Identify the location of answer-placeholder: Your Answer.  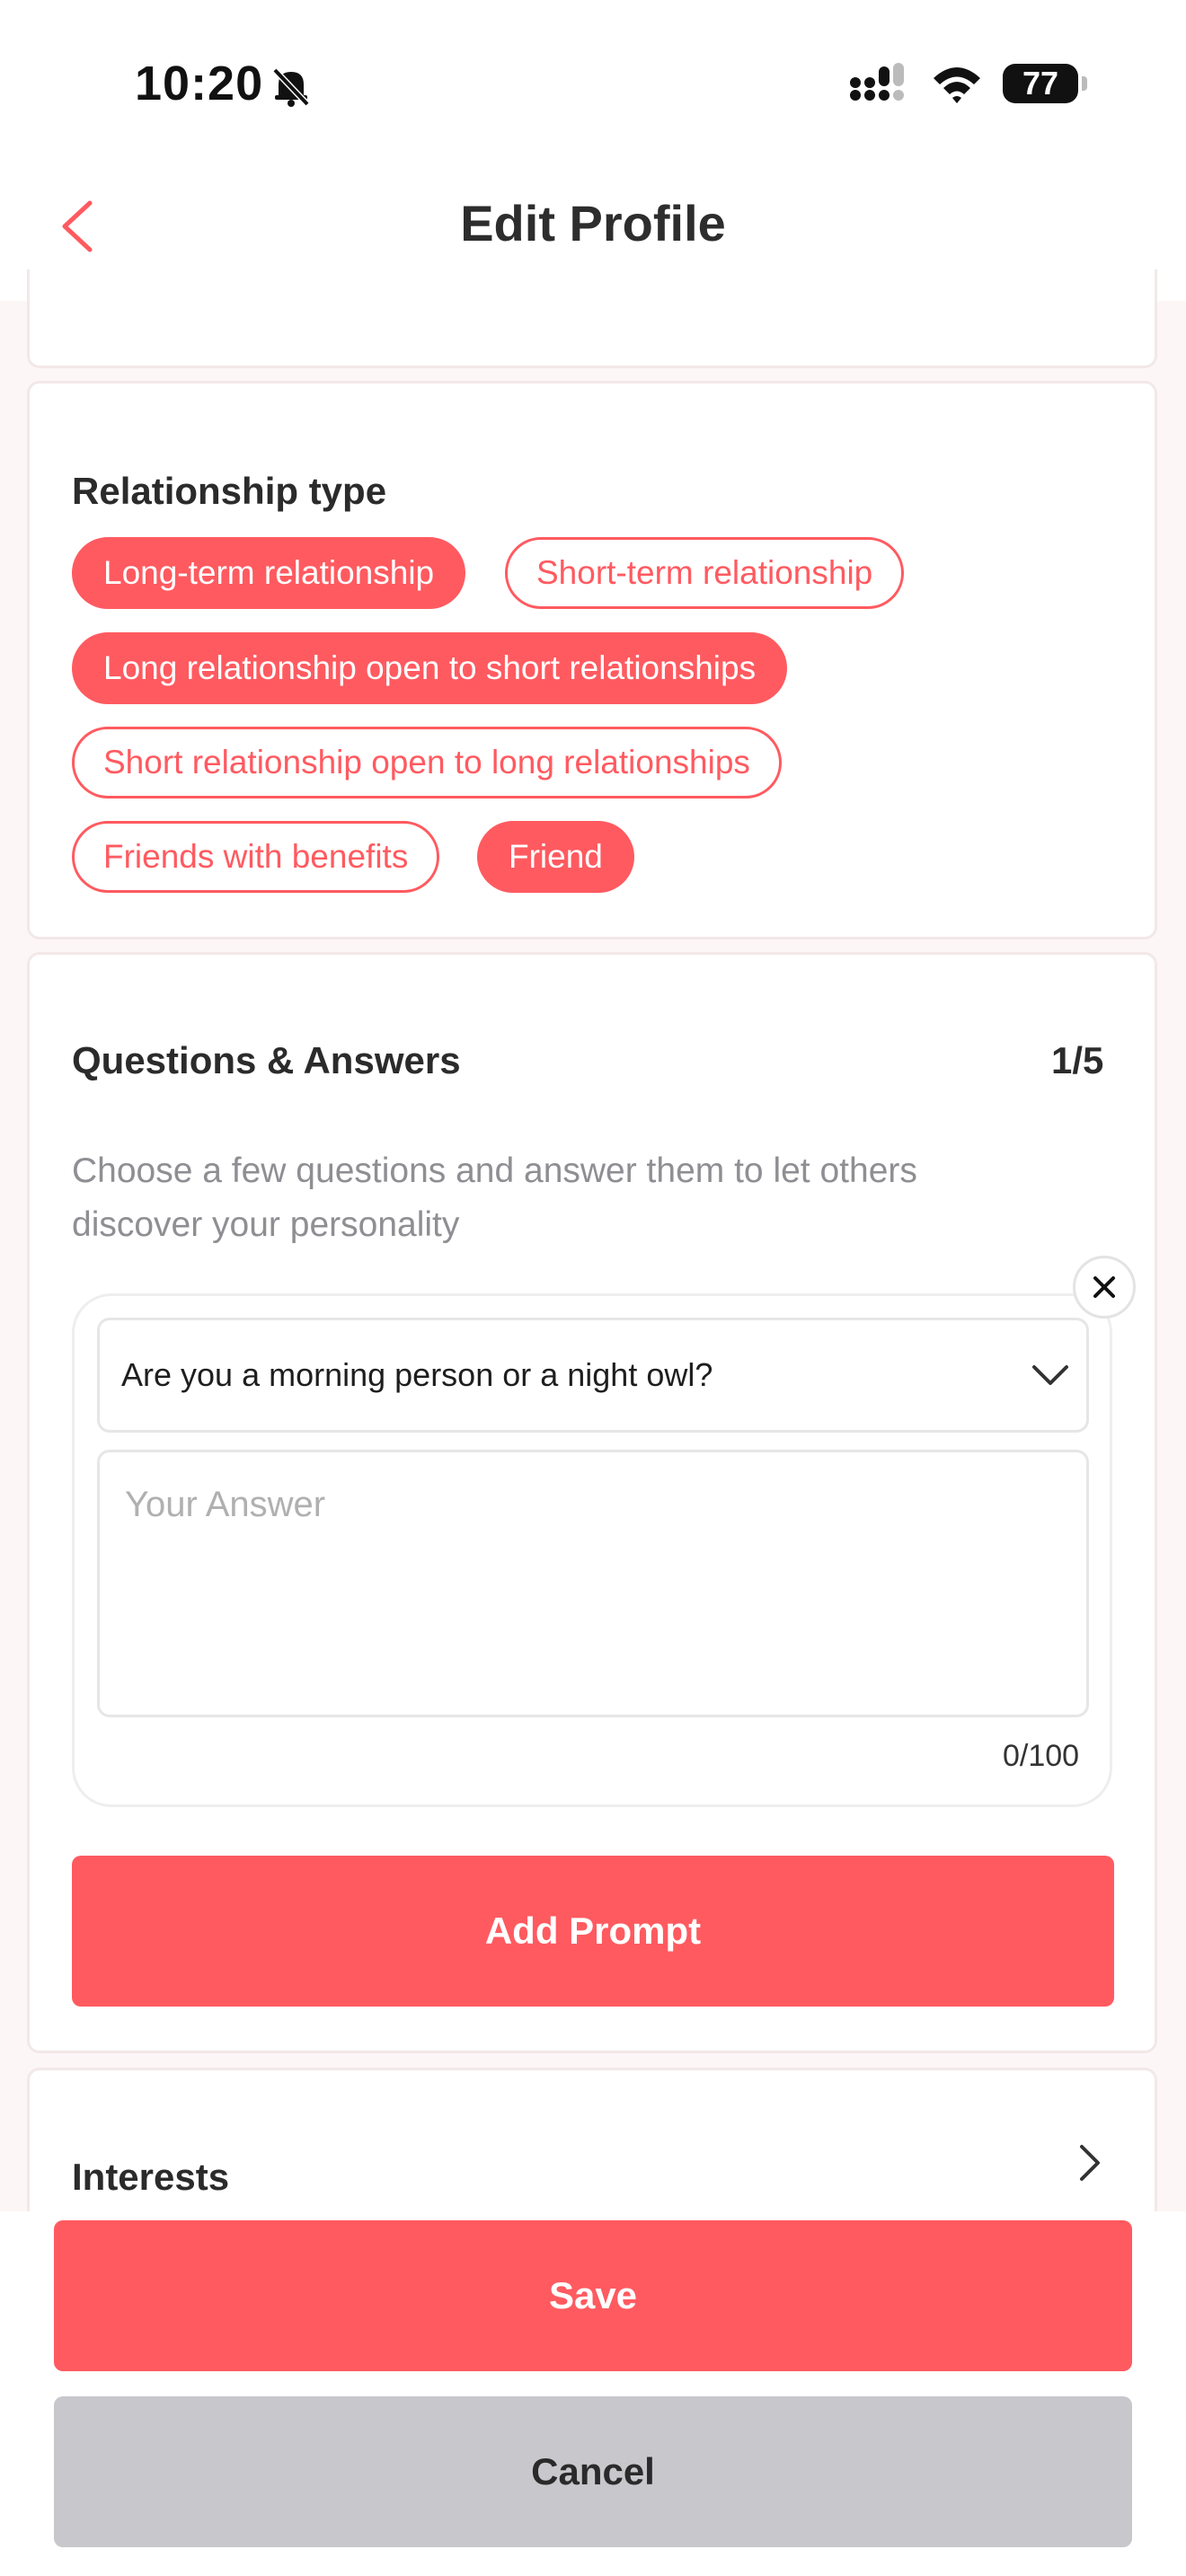
(225, 1504).